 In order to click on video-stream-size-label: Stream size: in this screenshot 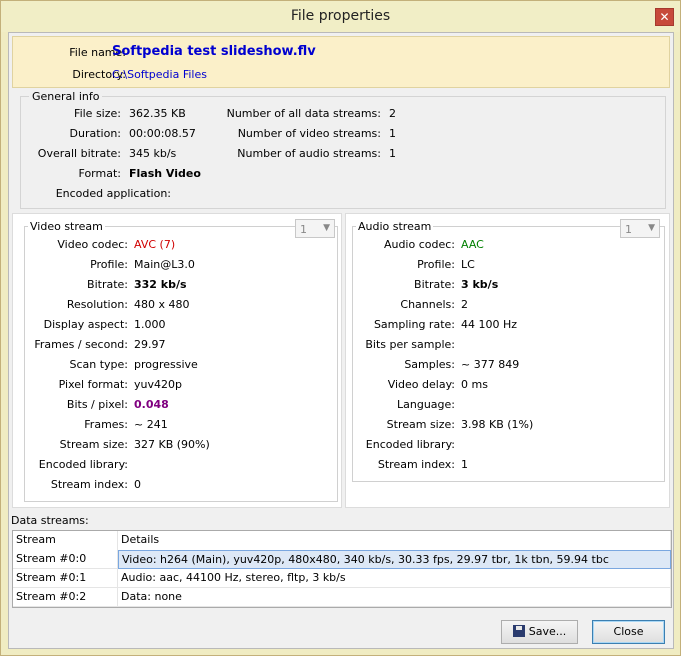, I will do `click(93, 444)`.